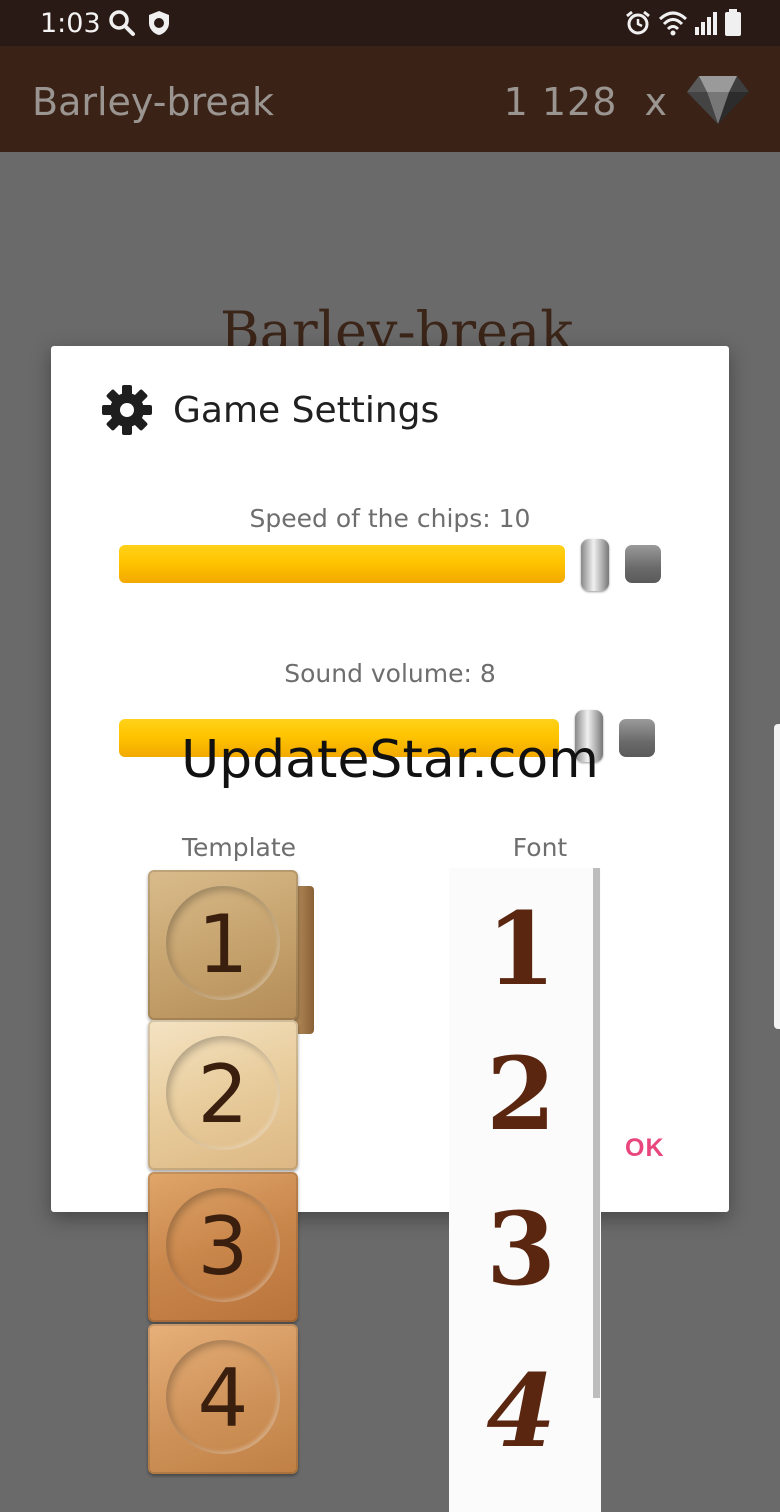 The image size is (780, 1512). I want to click on template-option-1: 1, so click(223, 945).